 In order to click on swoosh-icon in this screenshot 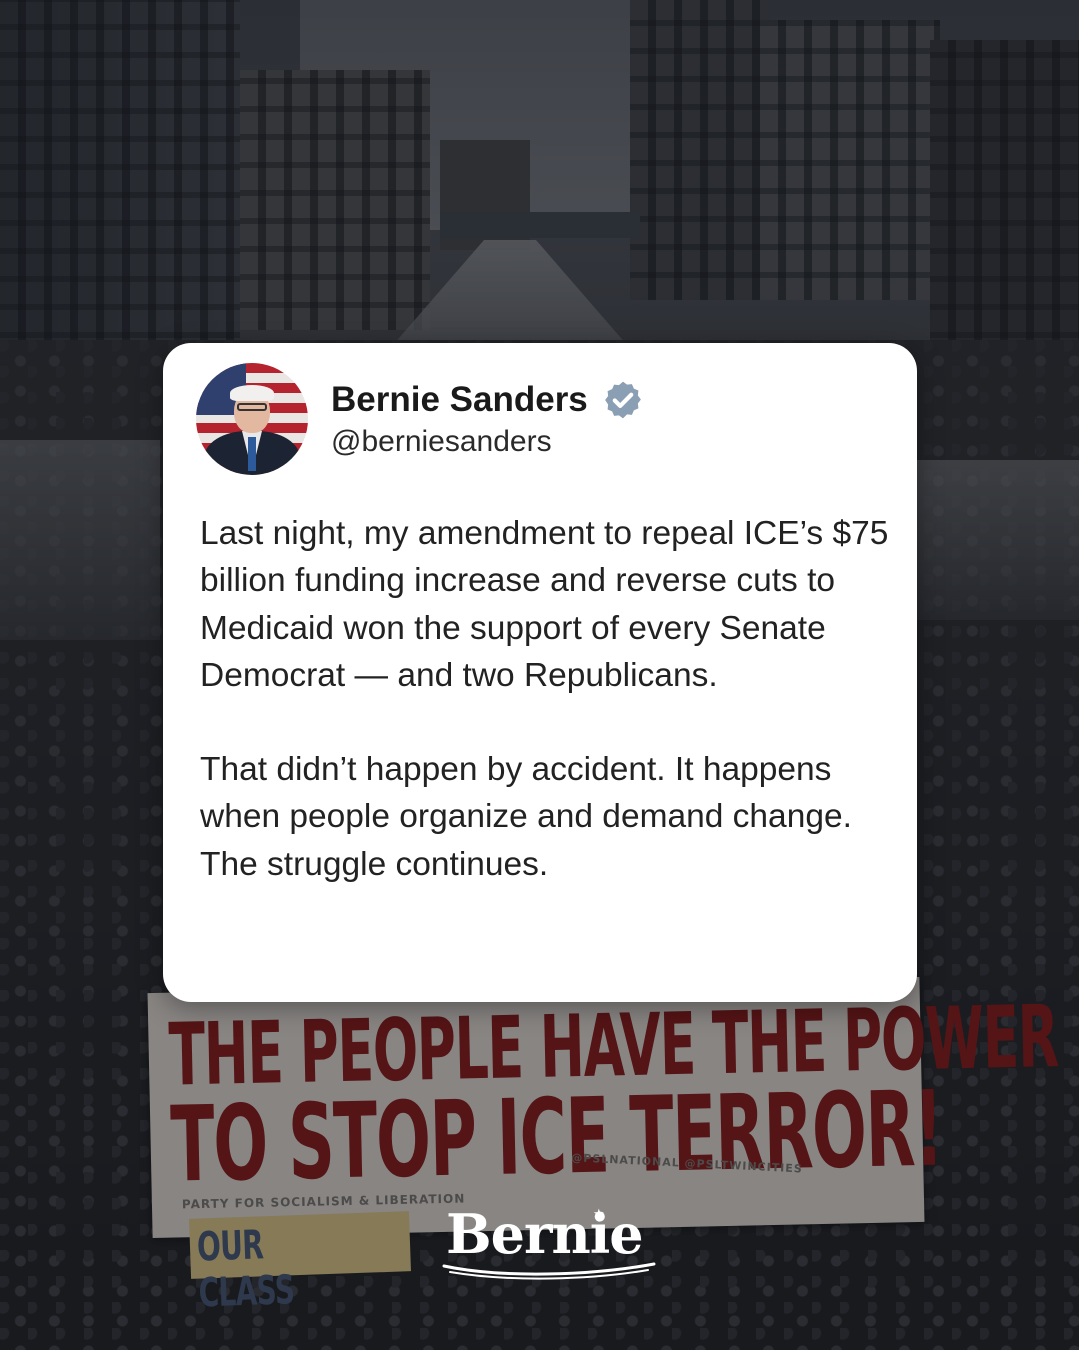, I will do `click(549, 1271)`.